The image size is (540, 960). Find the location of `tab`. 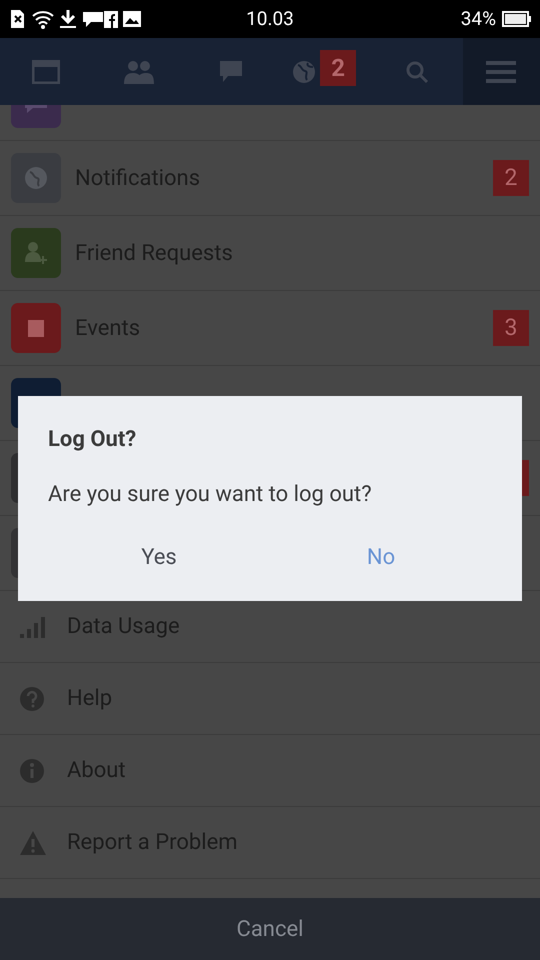

tab is located at coordinates (501, 71).